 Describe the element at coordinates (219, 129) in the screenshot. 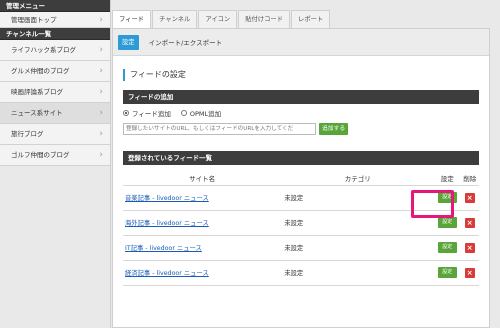

I see `feed-url-input` at that location.